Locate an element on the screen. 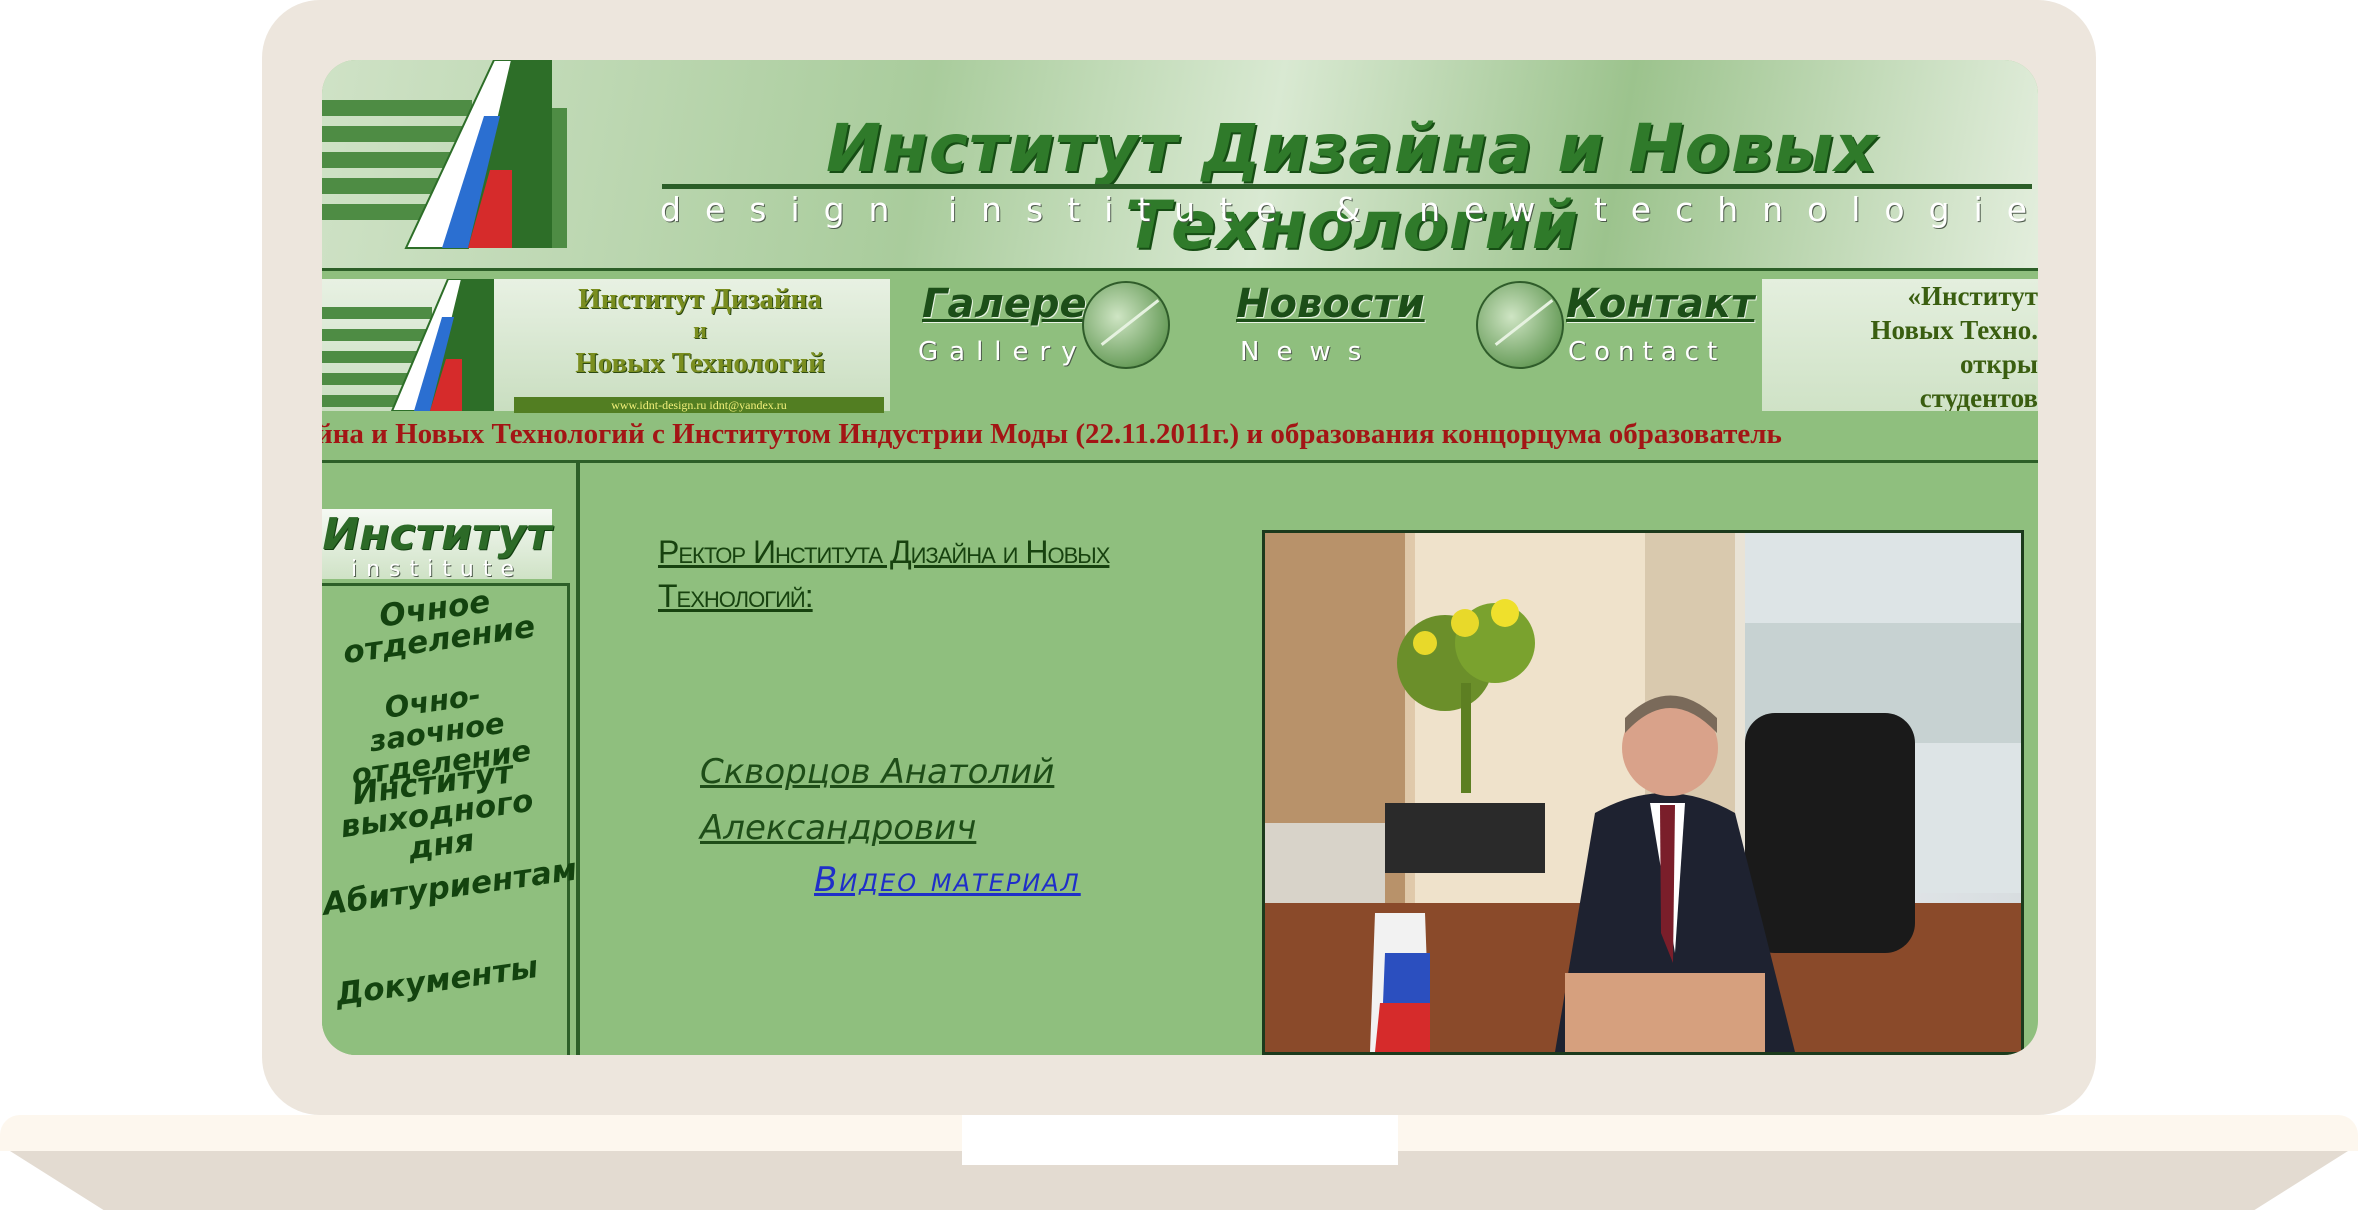 Image resolution: width=2358 pixels, height=1210 pixels. banner-divider is located at coordinates (1347, 186).